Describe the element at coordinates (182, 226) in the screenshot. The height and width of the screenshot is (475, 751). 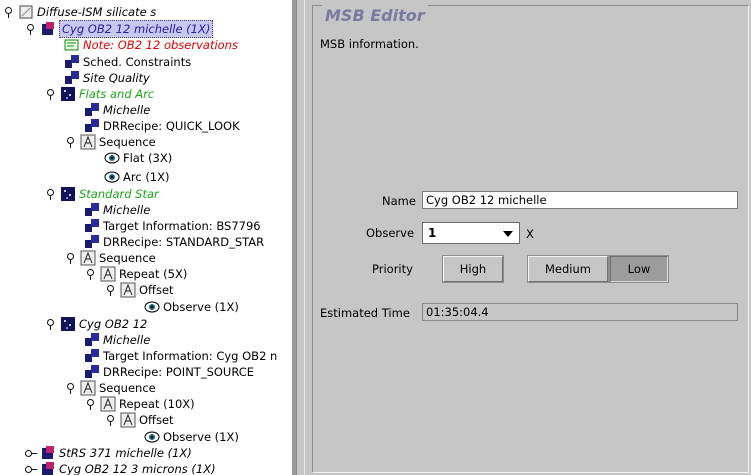
I see `tree-label-target-info: Target Information: BS7796` at that location.